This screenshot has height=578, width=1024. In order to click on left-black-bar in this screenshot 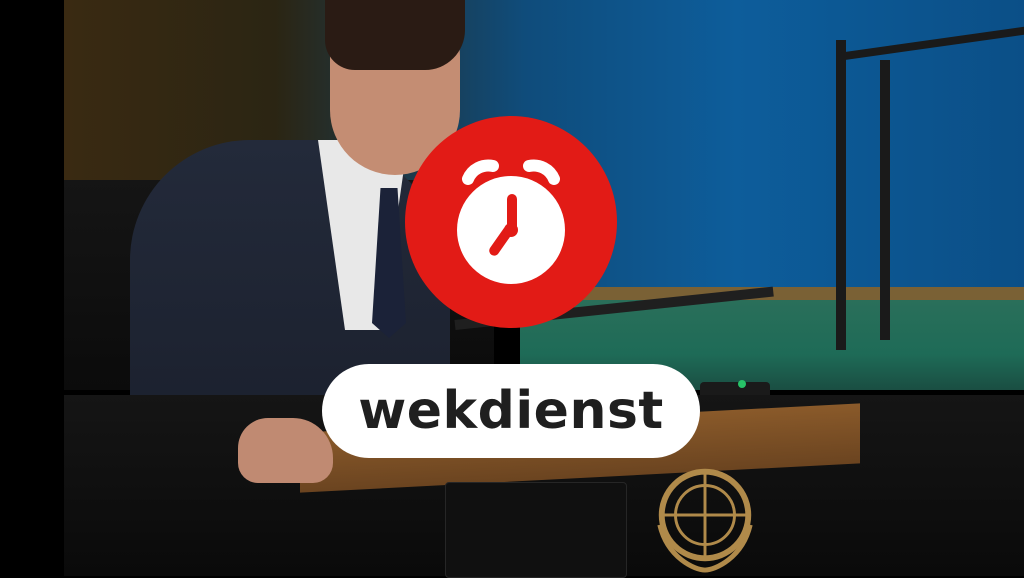, I will do `click(32, 288)`.